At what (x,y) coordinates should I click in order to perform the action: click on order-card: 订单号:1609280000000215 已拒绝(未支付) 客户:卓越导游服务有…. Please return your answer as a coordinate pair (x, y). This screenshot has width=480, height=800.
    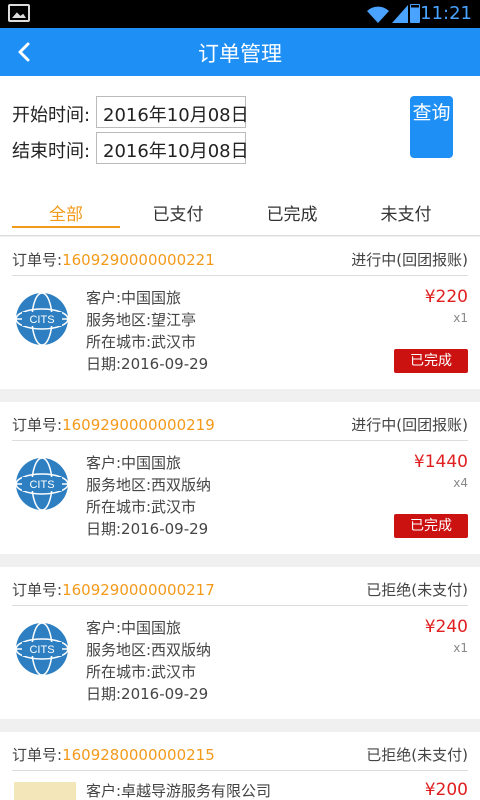
    Looking at the image, I should click on (240, 766).